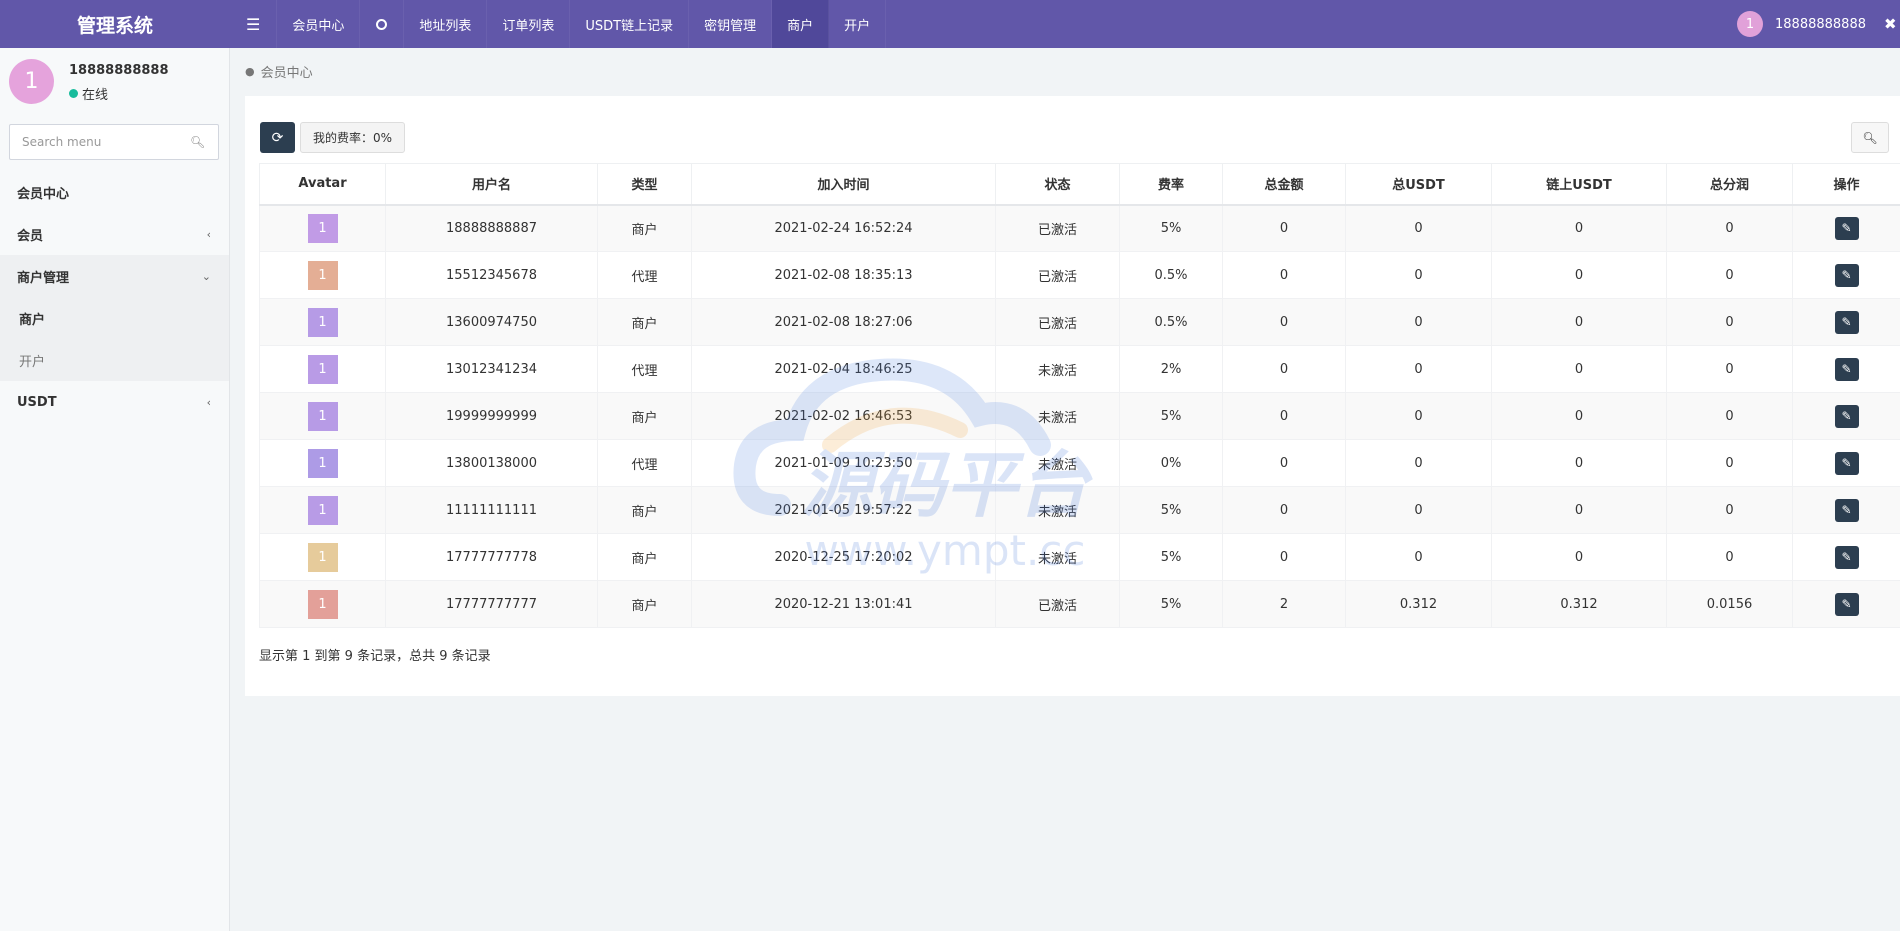  Describe the element at coordinates (95, 95) in the screenshot. I see `online-status-label: 在线` at that location.